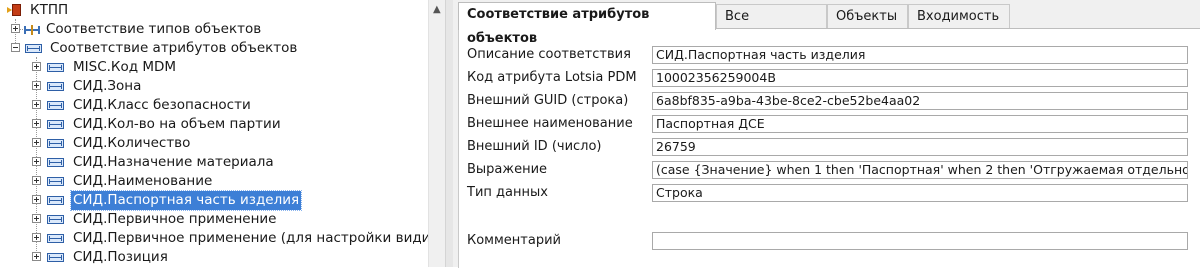 The width and height of the screenshot is (1200, 268). What do you see at coordinates (507, 192) in the screenshot?
I see `field-label-data-type: Тип данных` at bounding box center [507, 192].